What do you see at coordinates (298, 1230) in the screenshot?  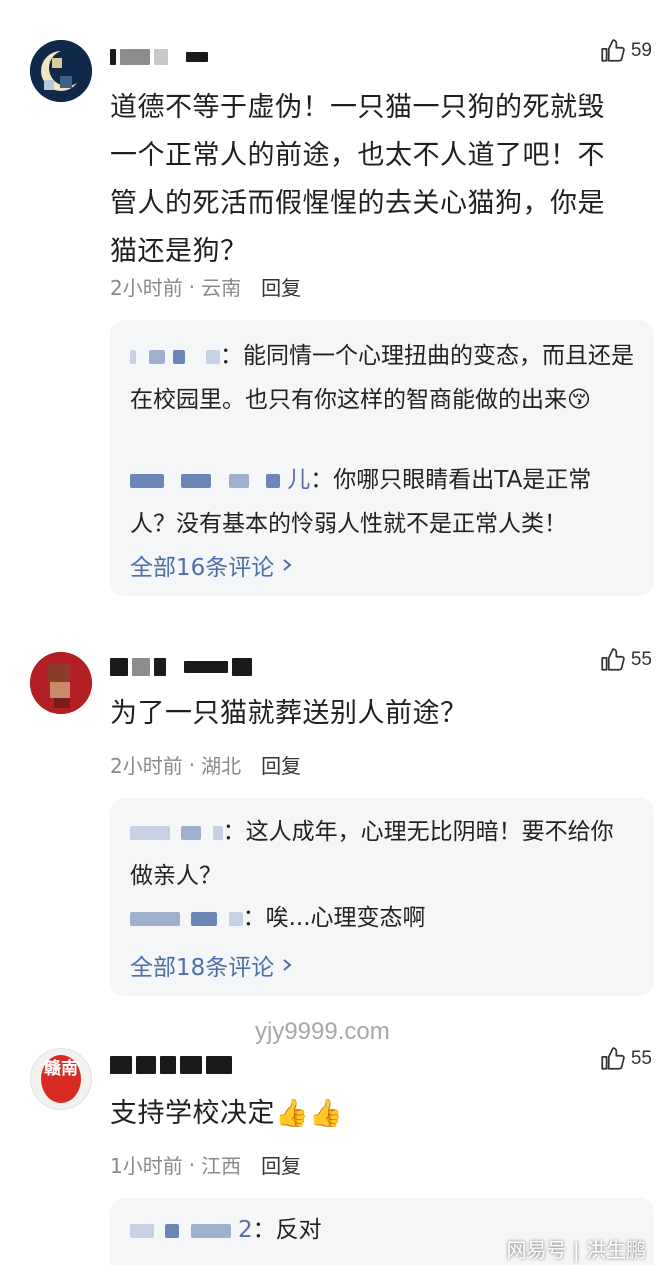 I see `reply-text: 反对` at bounding box center [298, 1230].